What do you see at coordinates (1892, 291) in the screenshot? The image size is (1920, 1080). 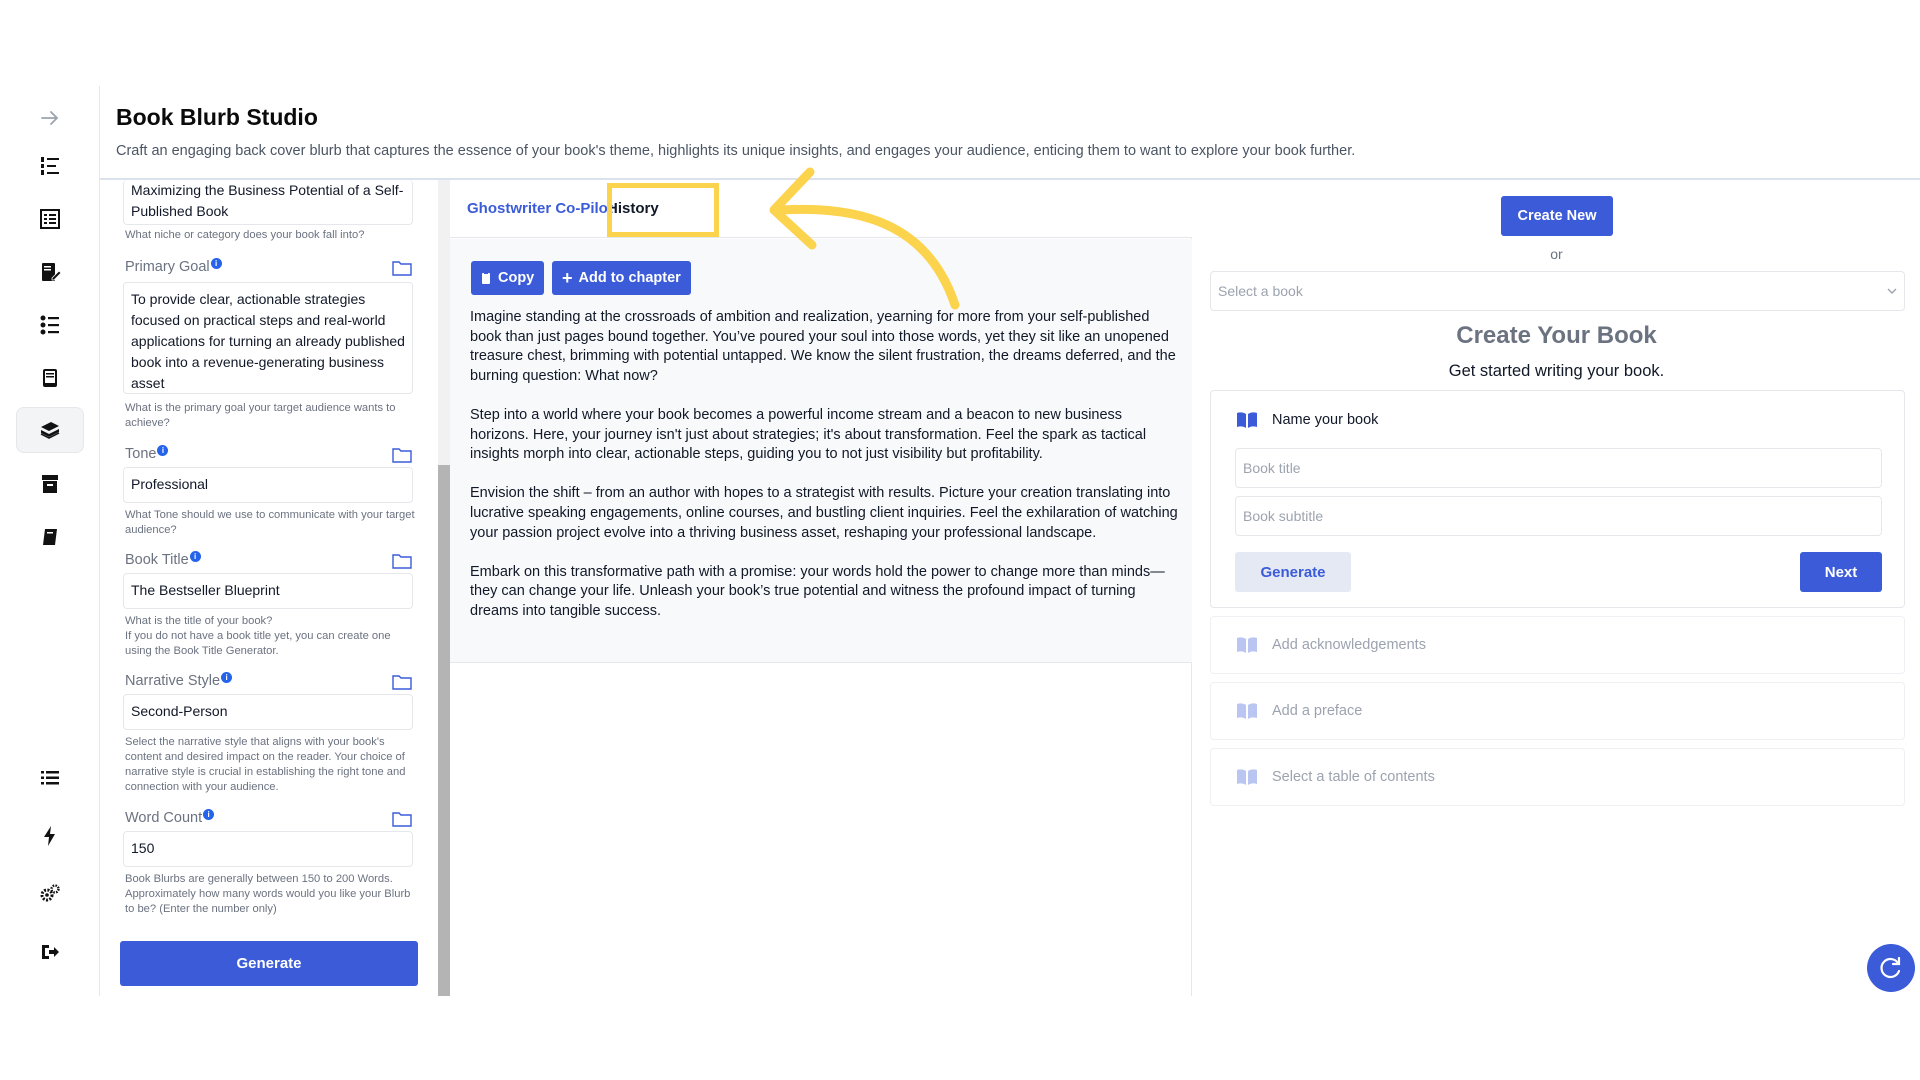 I see `chevron-down-icon` at bounding box center [1892, 291].